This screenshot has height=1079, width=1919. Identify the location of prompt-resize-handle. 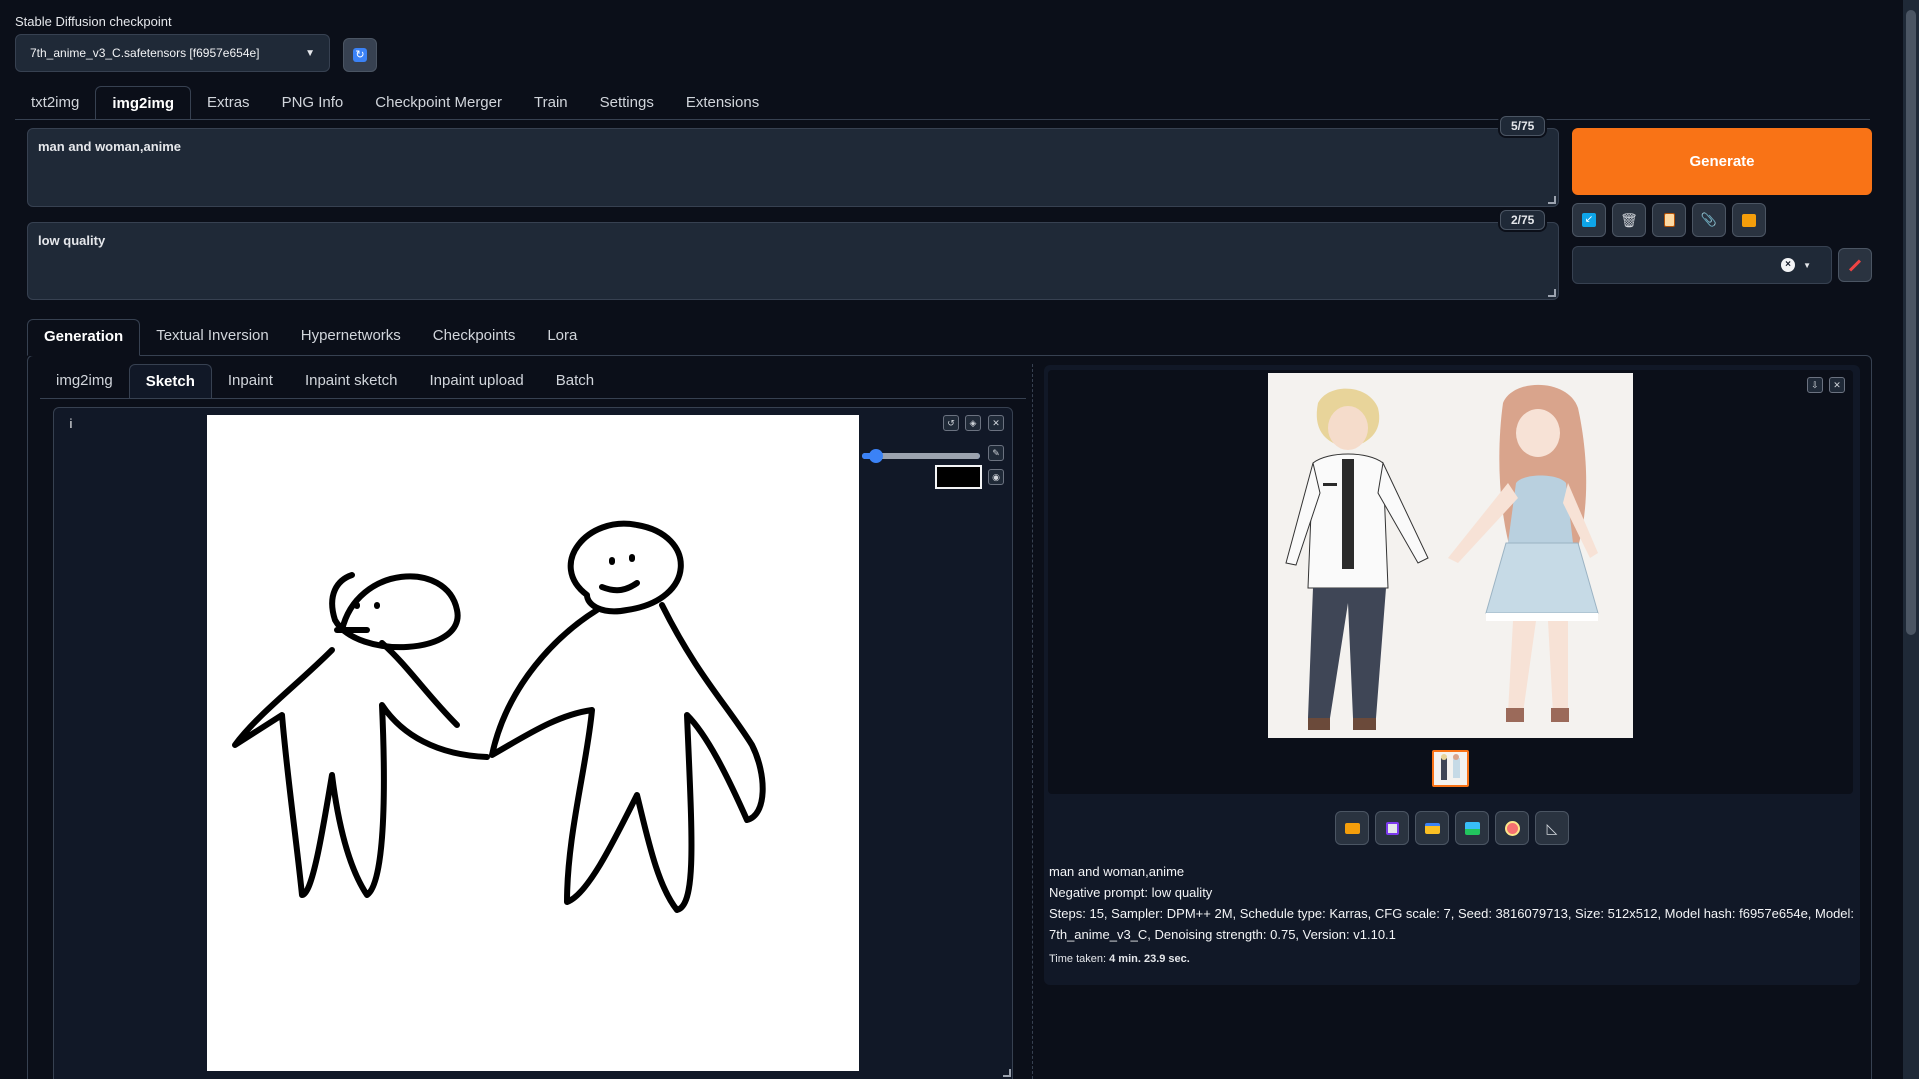
(1552, 200).